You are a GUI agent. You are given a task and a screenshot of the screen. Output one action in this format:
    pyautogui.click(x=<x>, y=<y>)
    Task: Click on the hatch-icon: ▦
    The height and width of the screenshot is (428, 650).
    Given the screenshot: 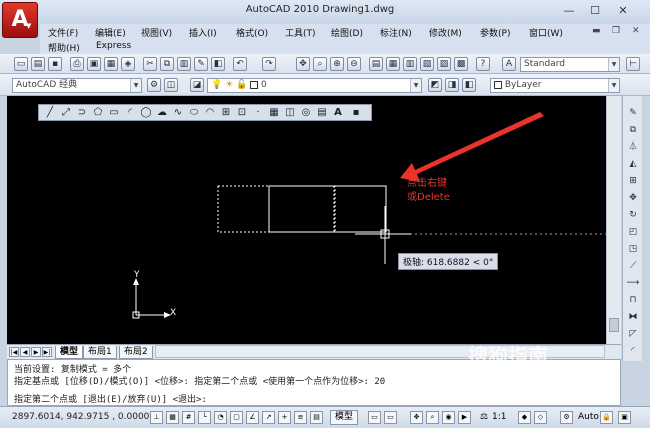 What is the action you would take?
    pyautogui.click(x=274, y=112)
    